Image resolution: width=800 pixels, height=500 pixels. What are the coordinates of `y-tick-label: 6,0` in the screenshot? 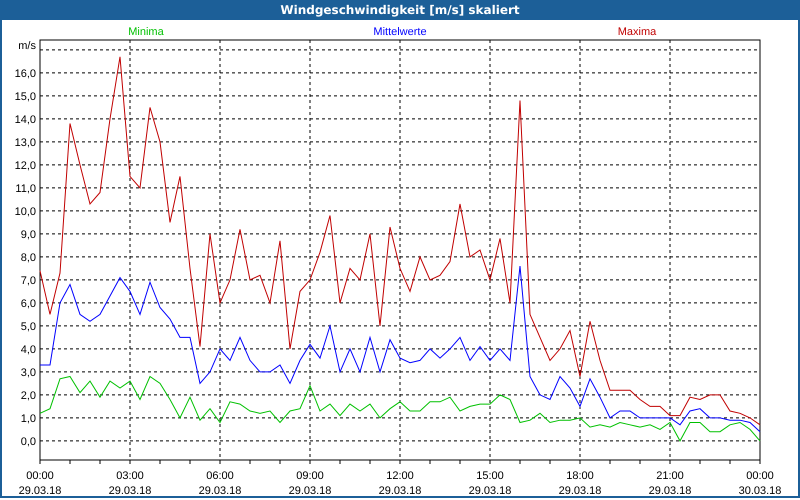 It's located at (28, 304).